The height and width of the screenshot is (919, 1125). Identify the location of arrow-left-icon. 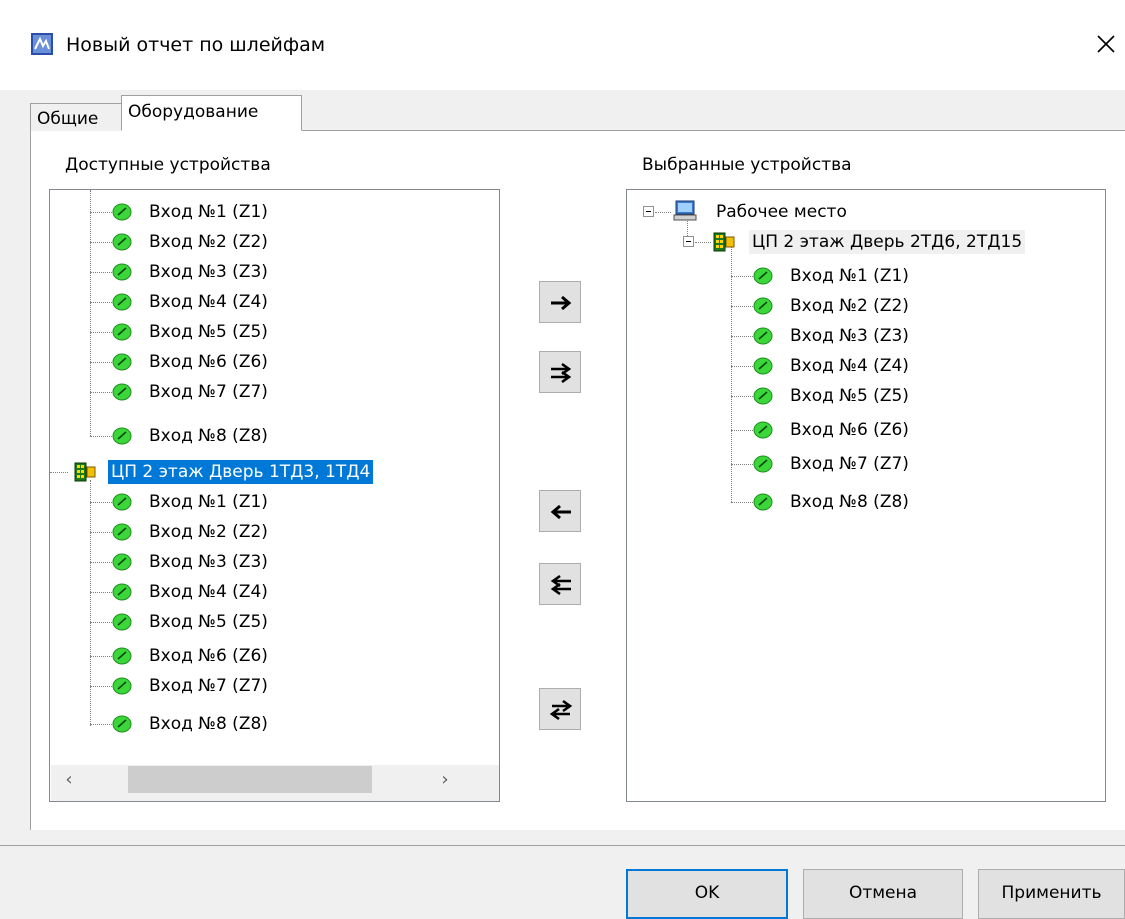
(560, 512).